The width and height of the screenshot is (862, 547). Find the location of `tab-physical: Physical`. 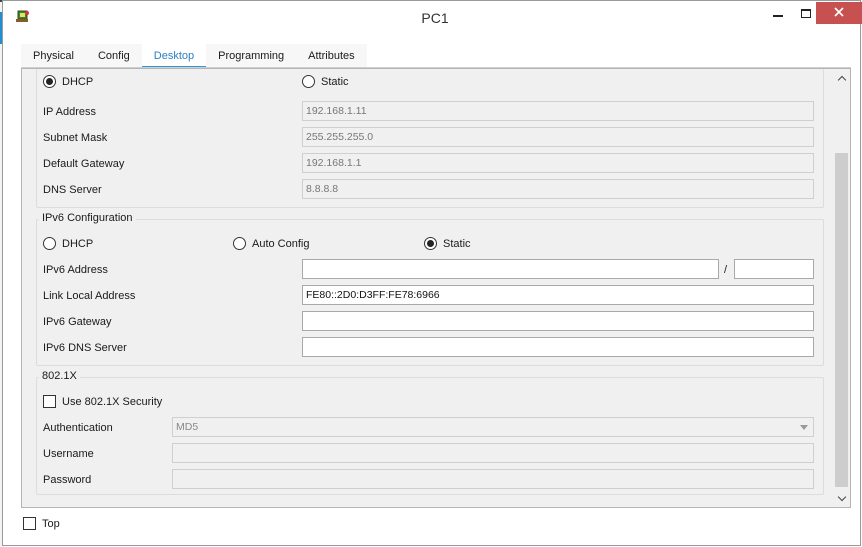

tab-physical: Physical is located at coordinates (53, 56).